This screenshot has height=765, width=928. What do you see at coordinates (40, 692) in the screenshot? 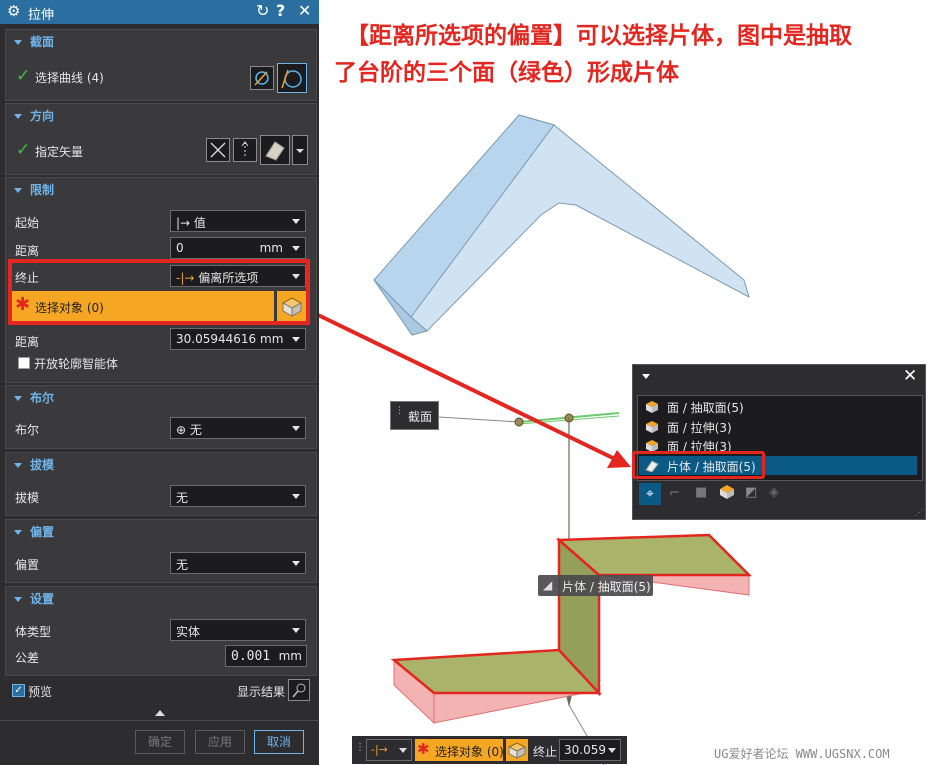
I see `preview-label: 预览` at bounding box center [40, 692].